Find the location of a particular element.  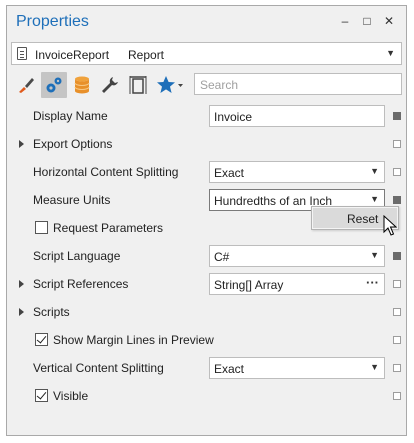

property-label: Measure Units is located at coordinates (72, 200).